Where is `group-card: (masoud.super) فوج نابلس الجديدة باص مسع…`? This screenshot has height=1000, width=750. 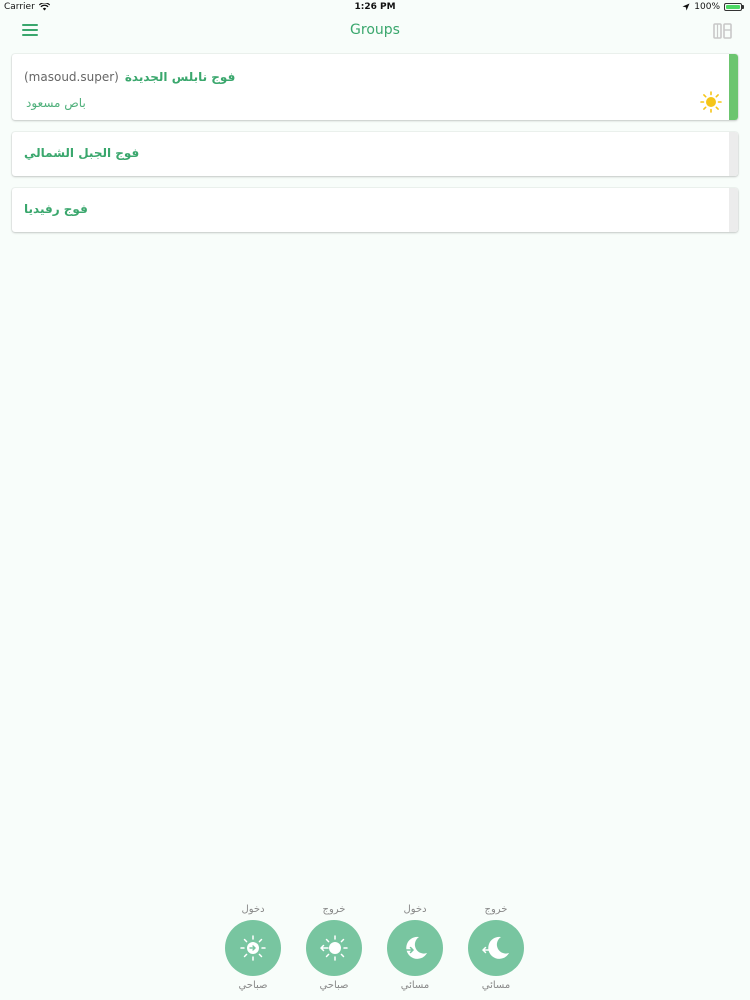
group-card: (masoud.super) فوج نابلس الجديدة باص مسع… is located at coordinates (375, 87).